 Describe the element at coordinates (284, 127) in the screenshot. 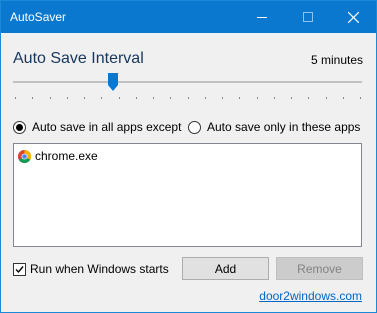

I see `radio-only-label: Auto save only in these apps` at that location.